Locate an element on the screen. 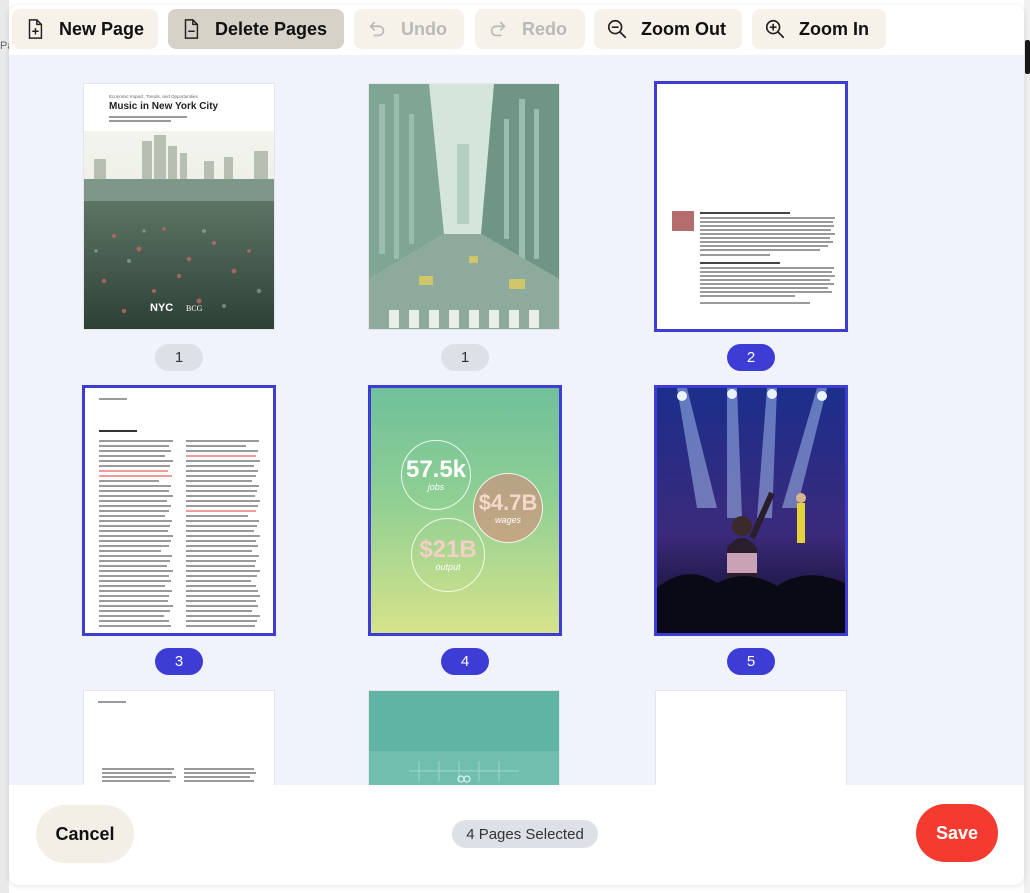  output-stat: $21B output is located at coordinates (448, 555).